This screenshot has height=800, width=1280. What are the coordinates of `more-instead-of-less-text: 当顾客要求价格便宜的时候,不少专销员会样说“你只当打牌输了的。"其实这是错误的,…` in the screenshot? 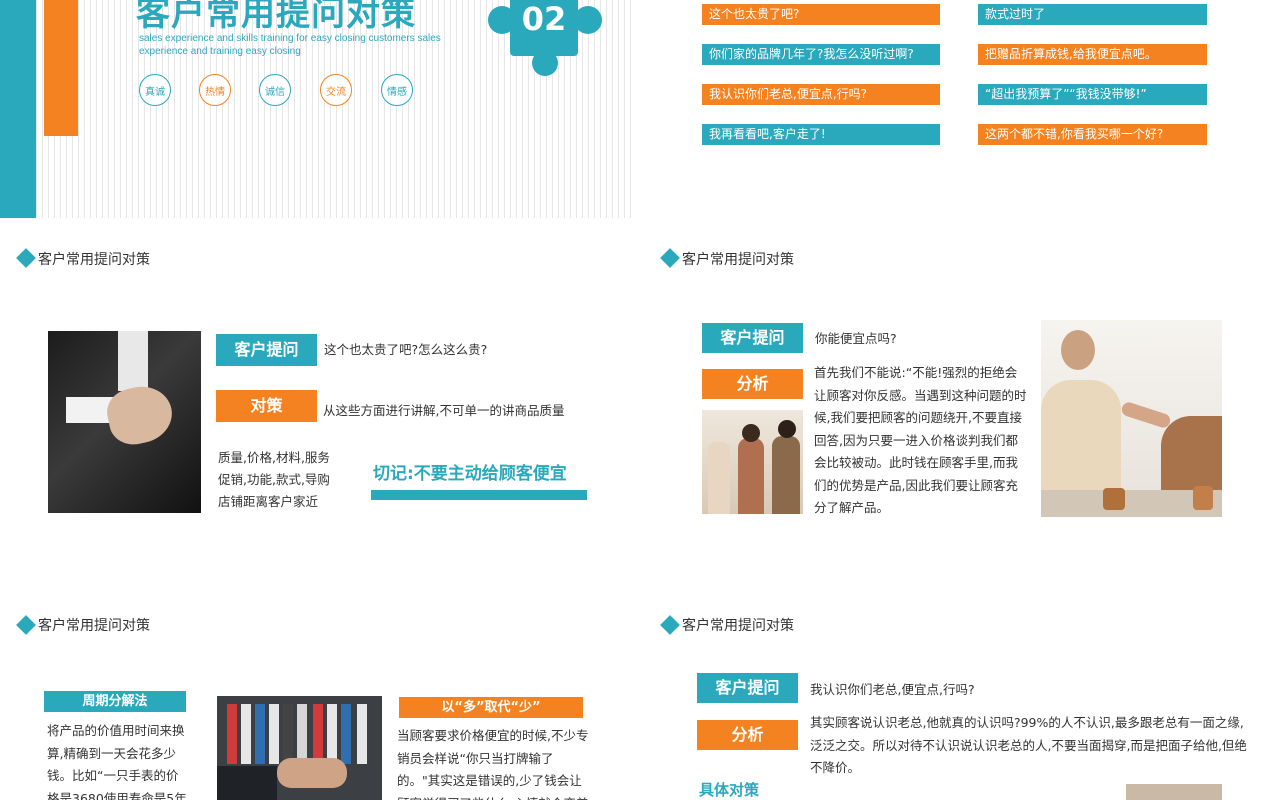 It's located at (493, 764).